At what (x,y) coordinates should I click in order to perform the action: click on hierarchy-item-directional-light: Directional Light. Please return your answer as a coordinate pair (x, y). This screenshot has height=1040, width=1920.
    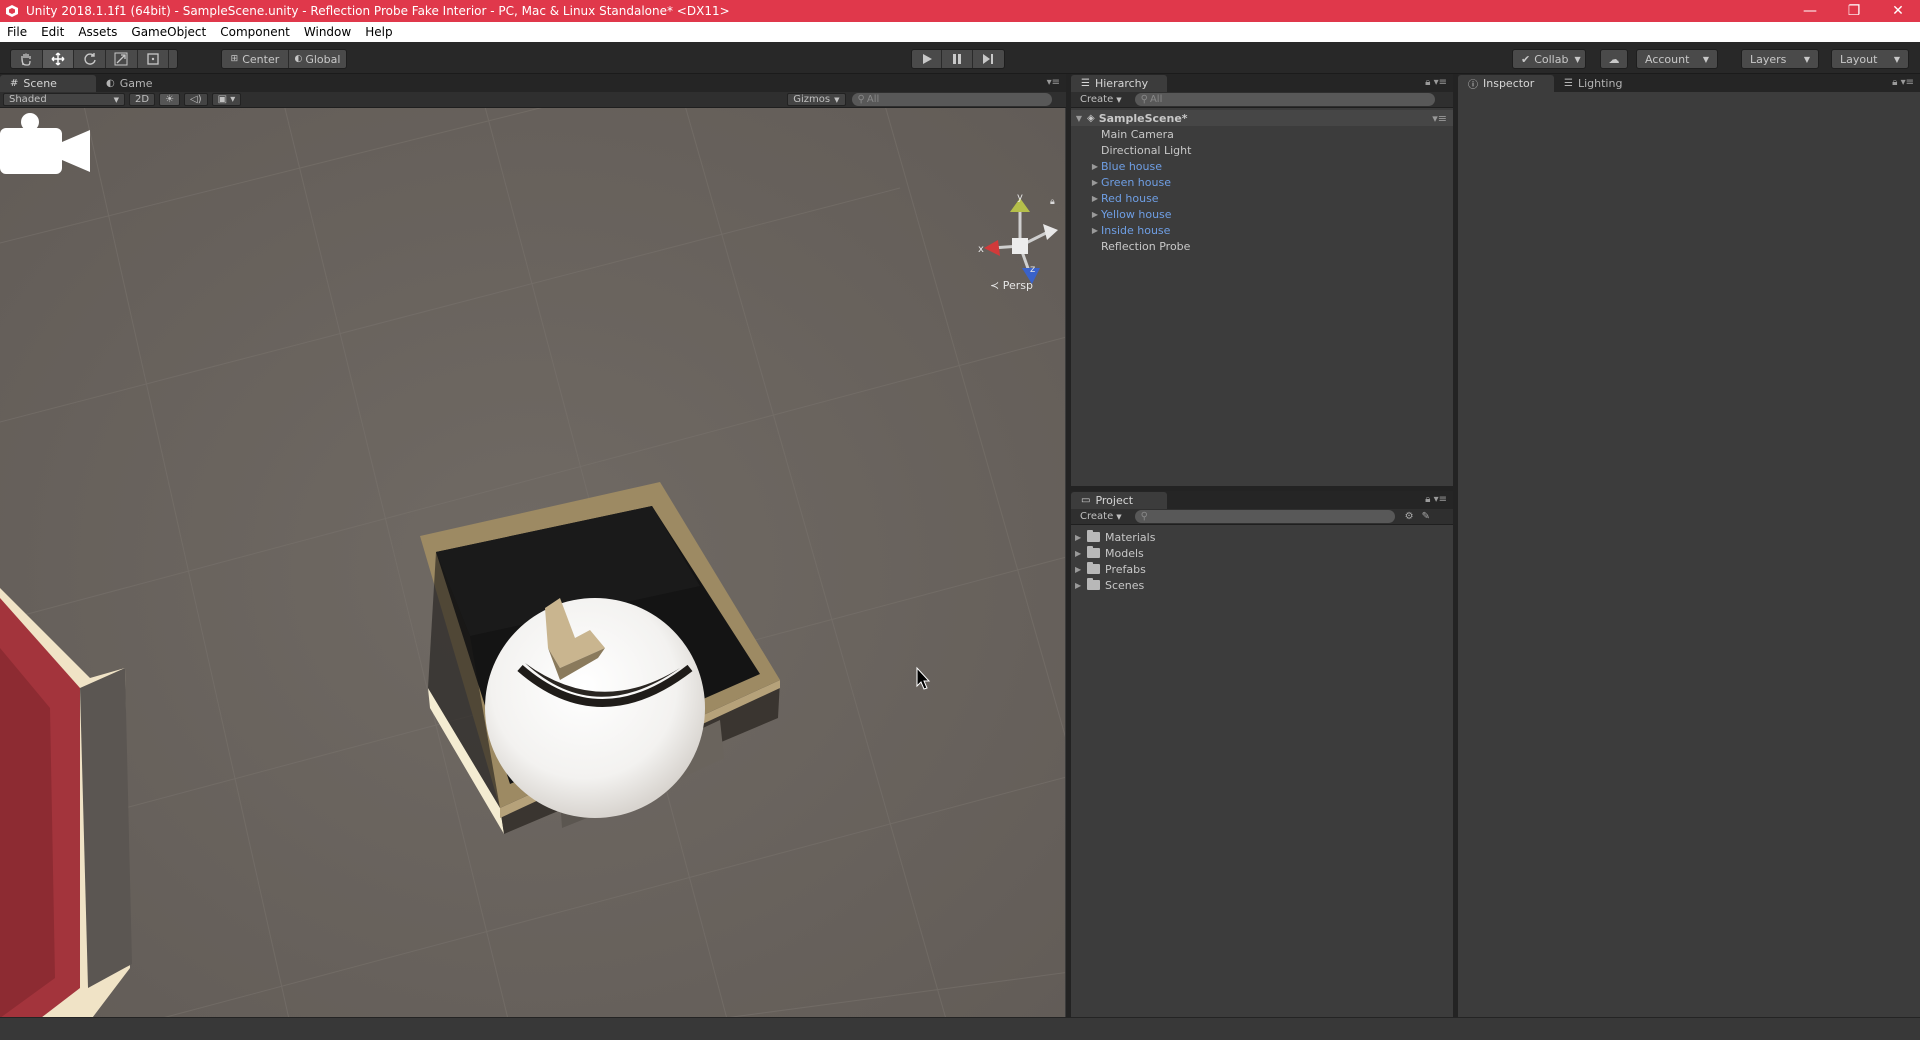
    Looking at the image, I should click on (1262, 150).